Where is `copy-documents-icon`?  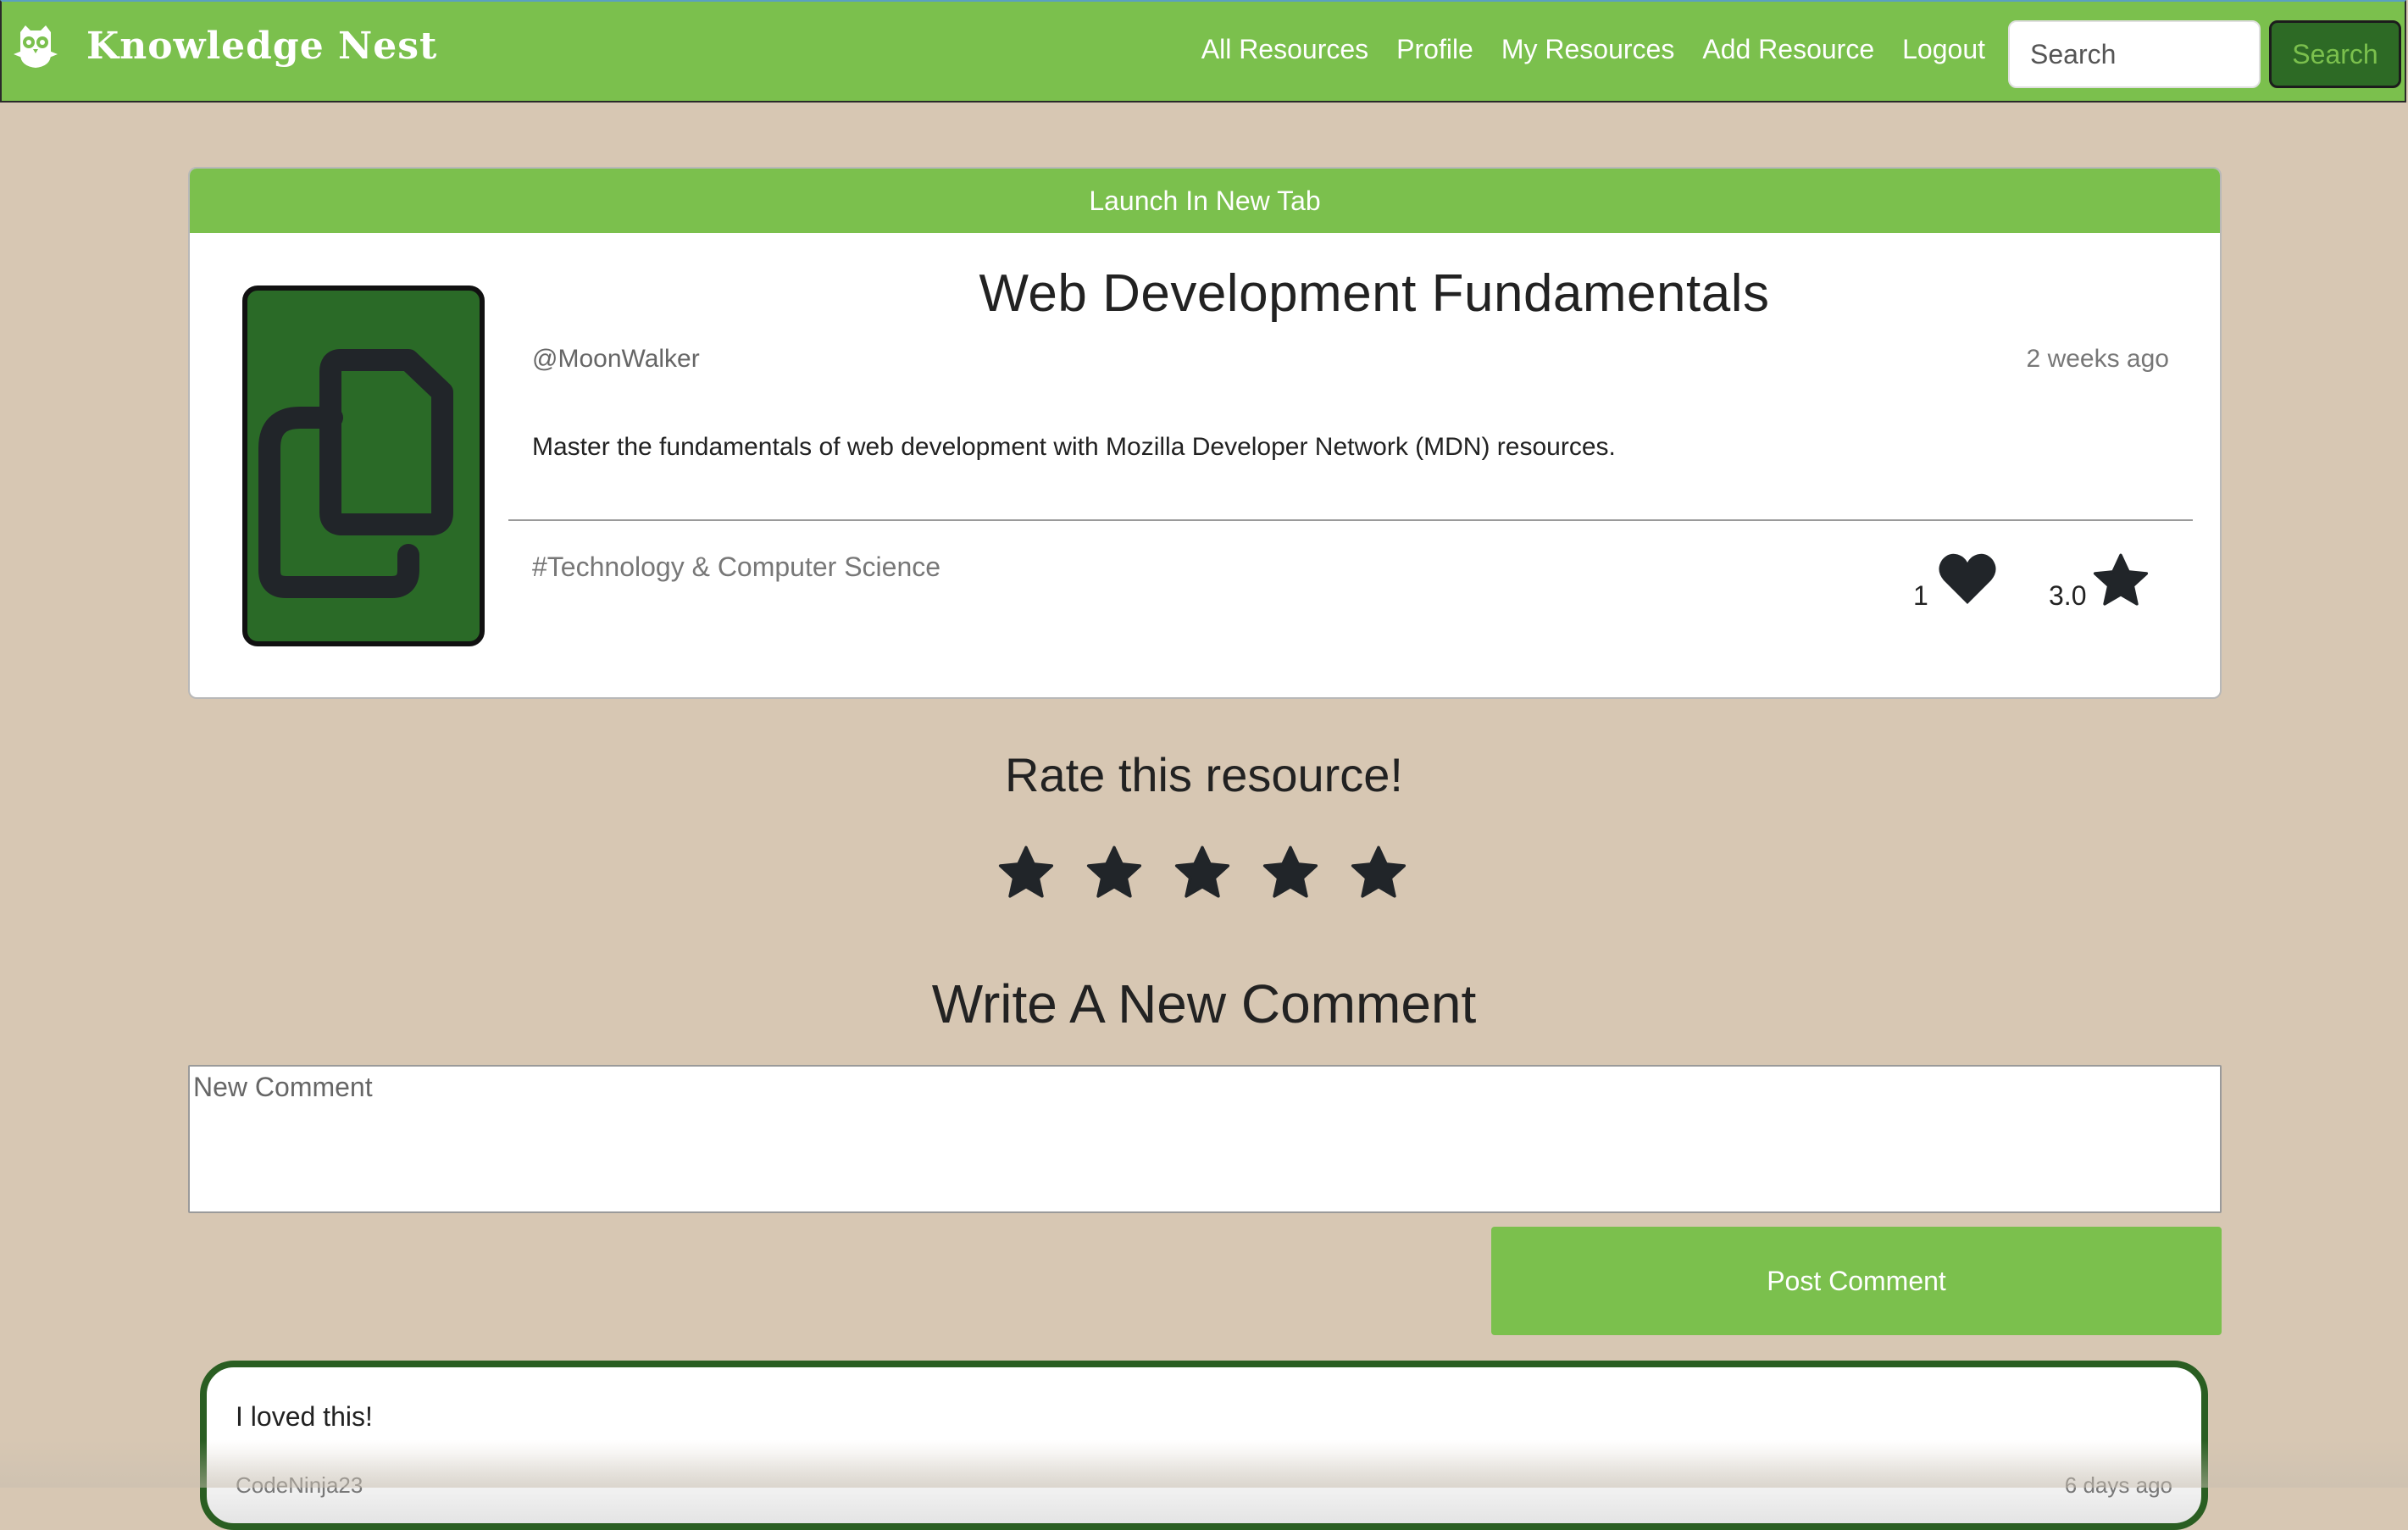 copy-documents-icon is located at coordinates (355, 473).